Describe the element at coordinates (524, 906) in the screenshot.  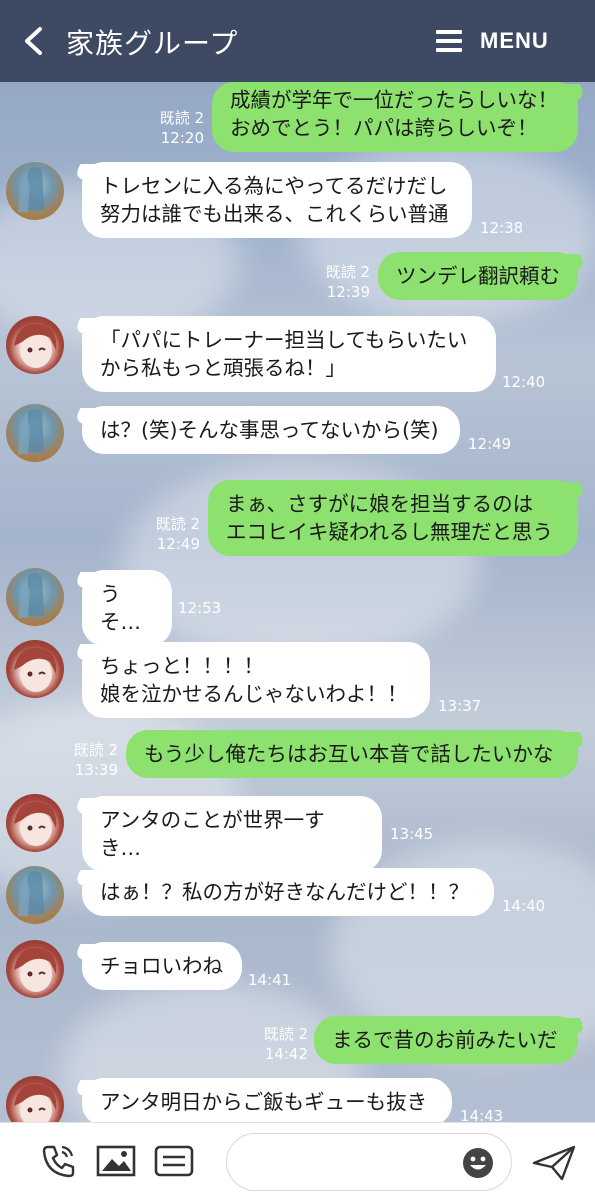
I see `message-time: 14:40` at that location.